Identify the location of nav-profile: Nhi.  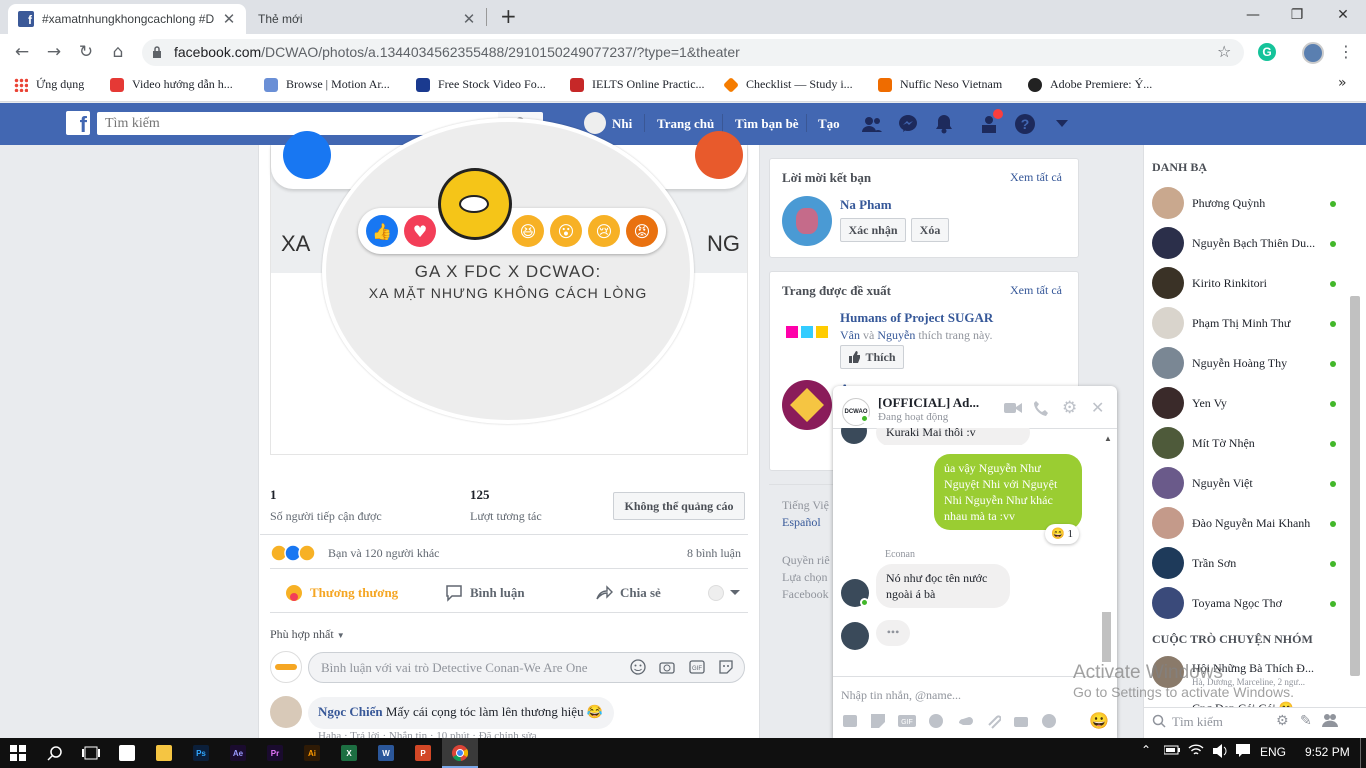
(622, 124).